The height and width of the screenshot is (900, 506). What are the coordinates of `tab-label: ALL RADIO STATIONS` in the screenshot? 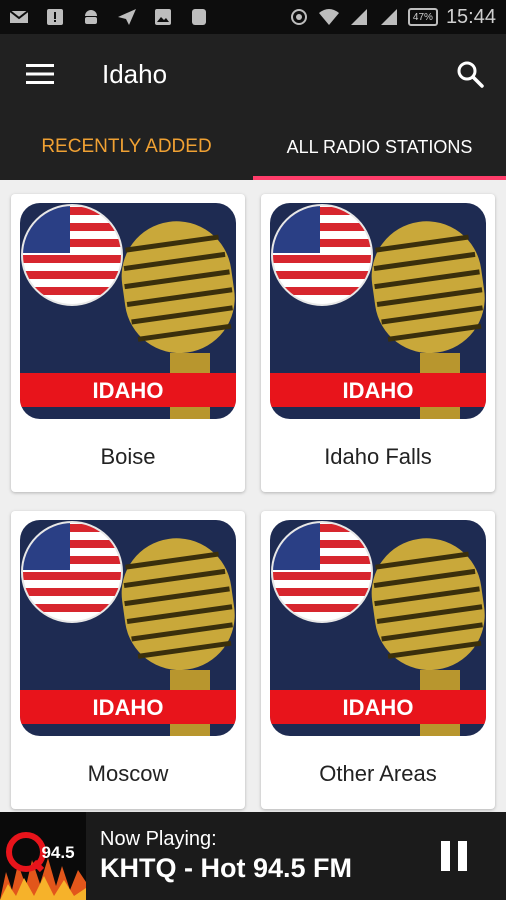 It's located at (379, 146).